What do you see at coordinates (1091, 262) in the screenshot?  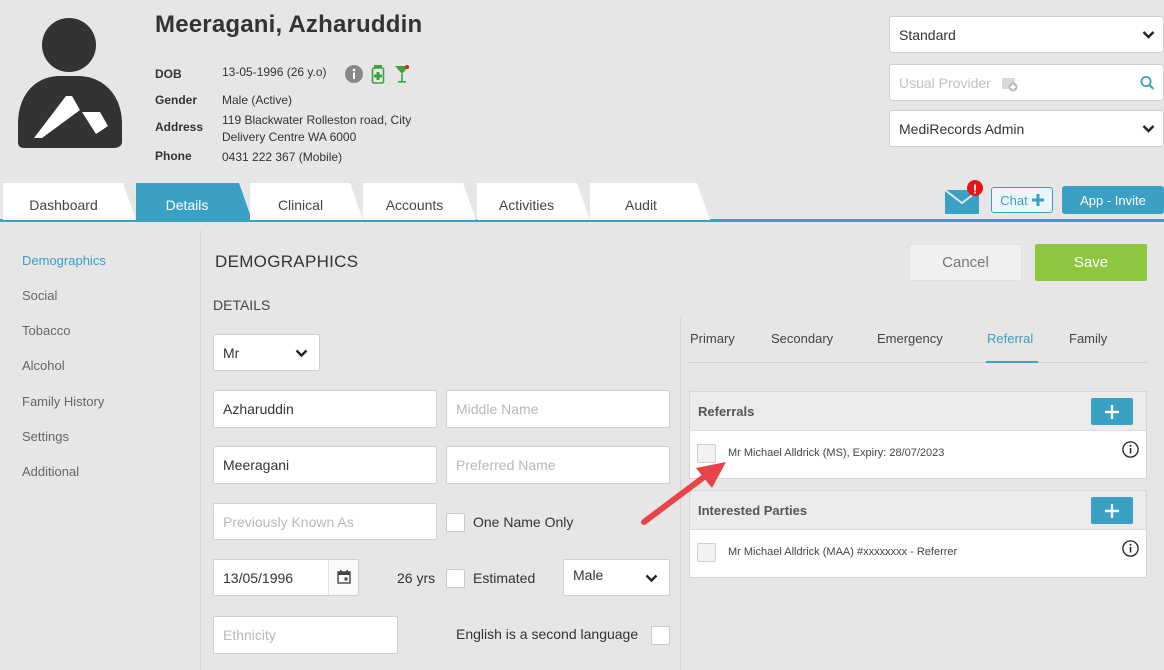 I see `save-button: Save` at bounding box center [1091, 262].